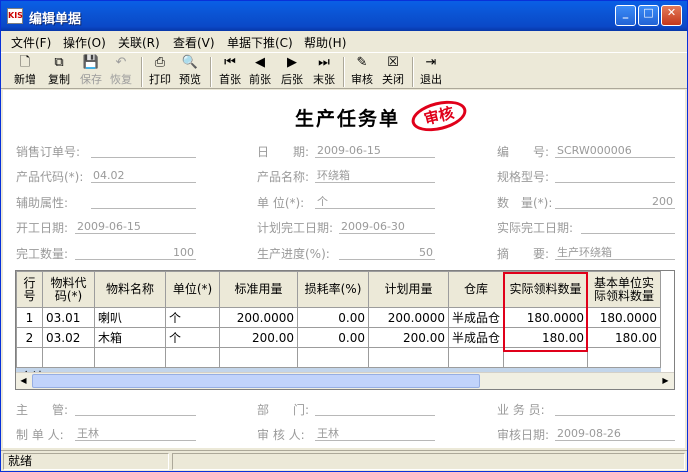 This screenshot has width=688, height=472. Describe the element at coordinates (393, 71) in the screenshot. I see `close-doc-button: ☒ 关闭` at that location.